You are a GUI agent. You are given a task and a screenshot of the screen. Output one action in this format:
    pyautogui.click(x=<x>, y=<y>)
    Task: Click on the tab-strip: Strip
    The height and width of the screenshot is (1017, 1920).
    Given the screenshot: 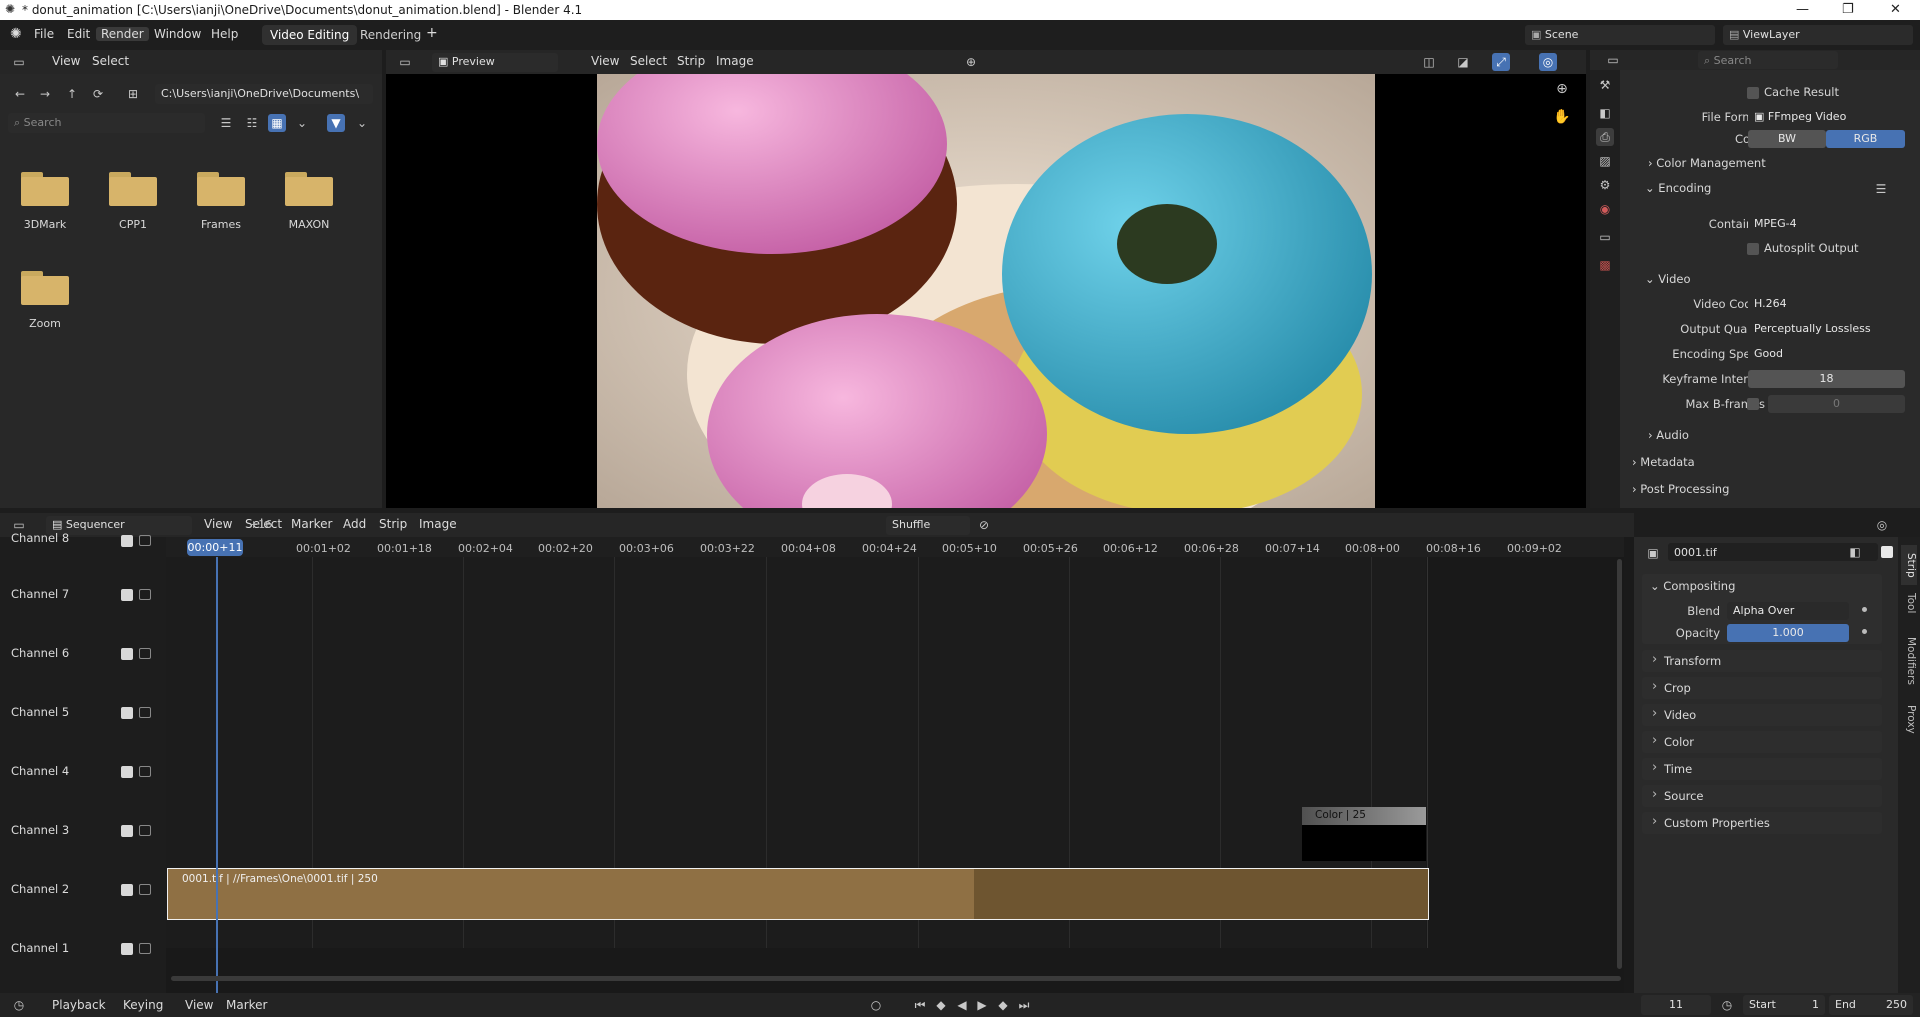 What is the action you would take?
    pyautogui.click(x=1909, y=565)
    